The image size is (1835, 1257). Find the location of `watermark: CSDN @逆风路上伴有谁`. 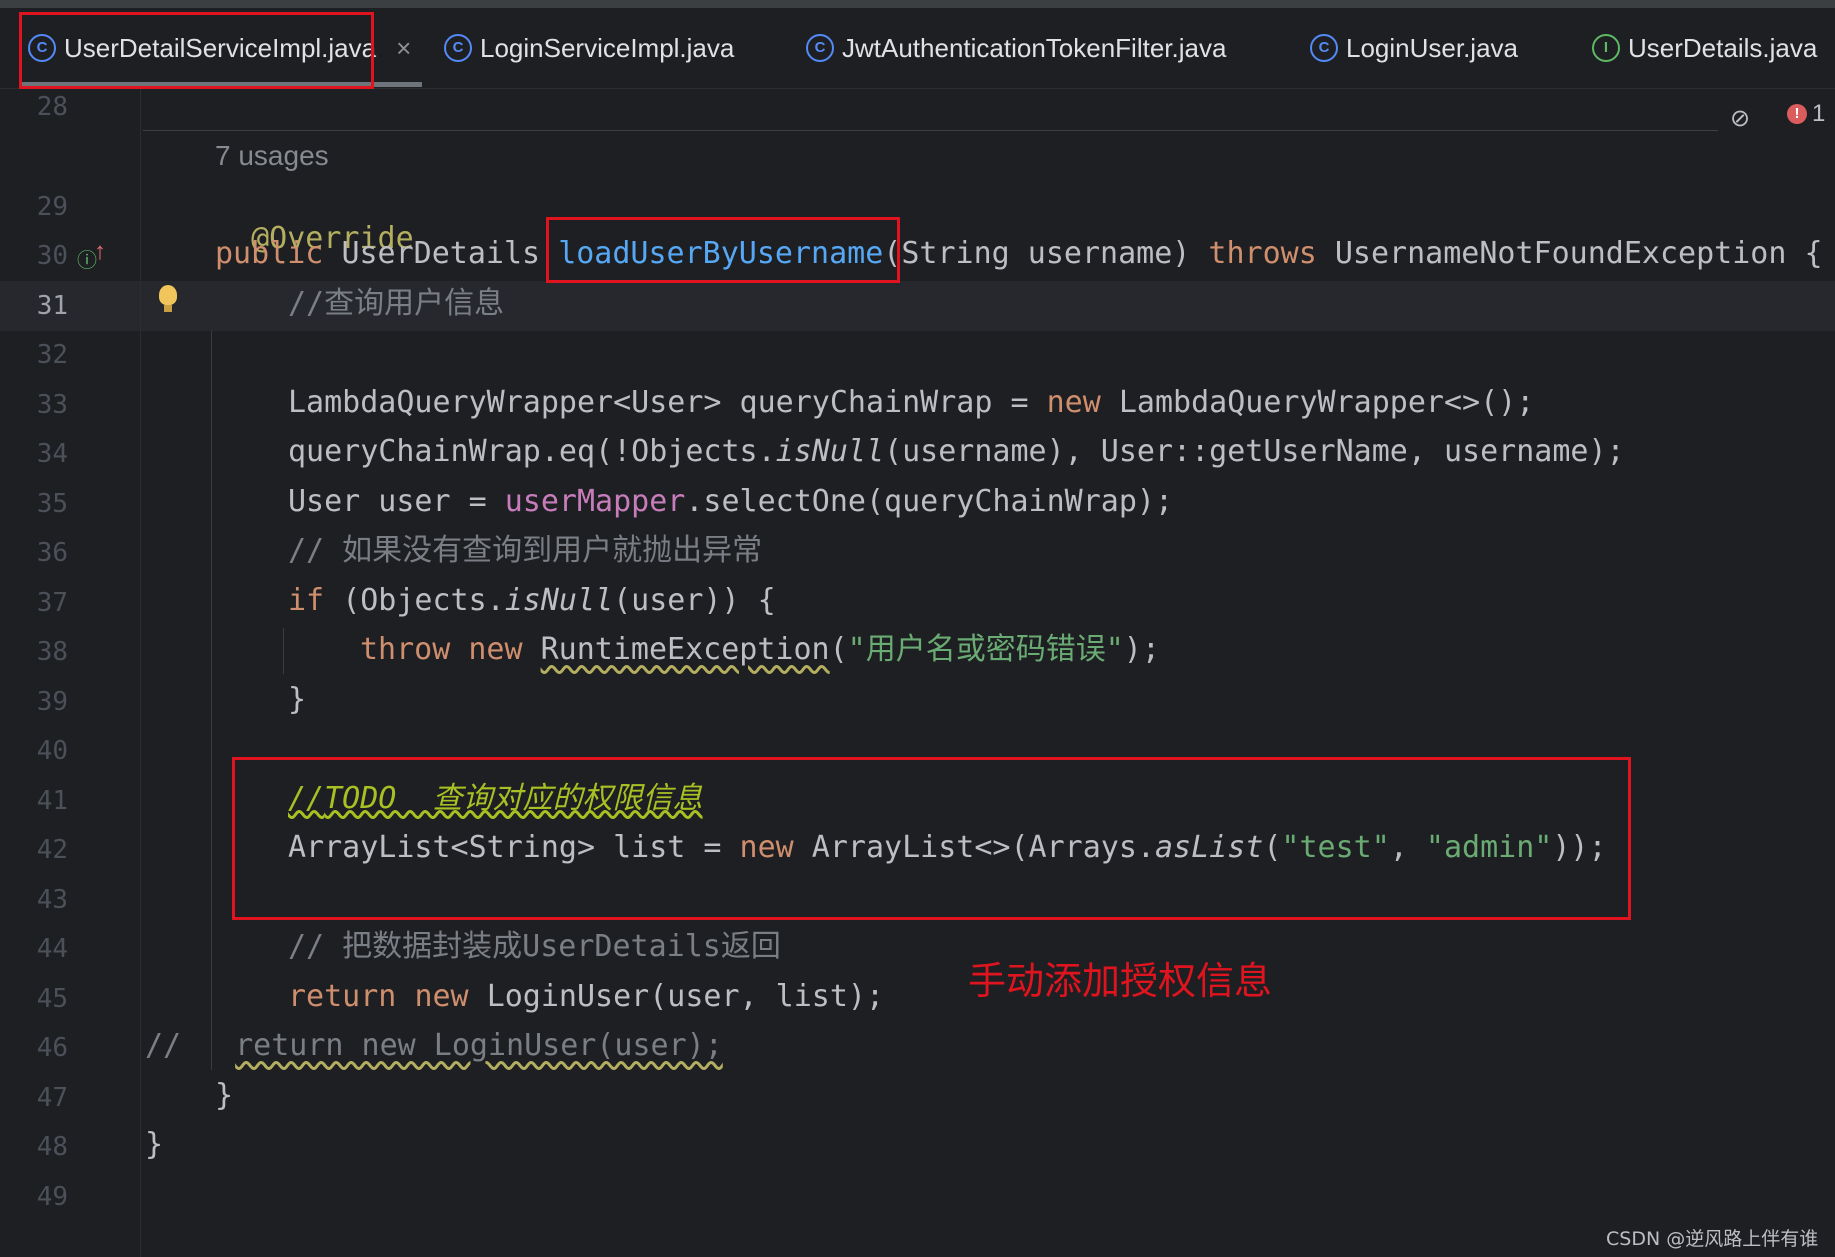

watermark: CSDN @逆风路上伴有谁 is located at coordinates (1712, 1239).